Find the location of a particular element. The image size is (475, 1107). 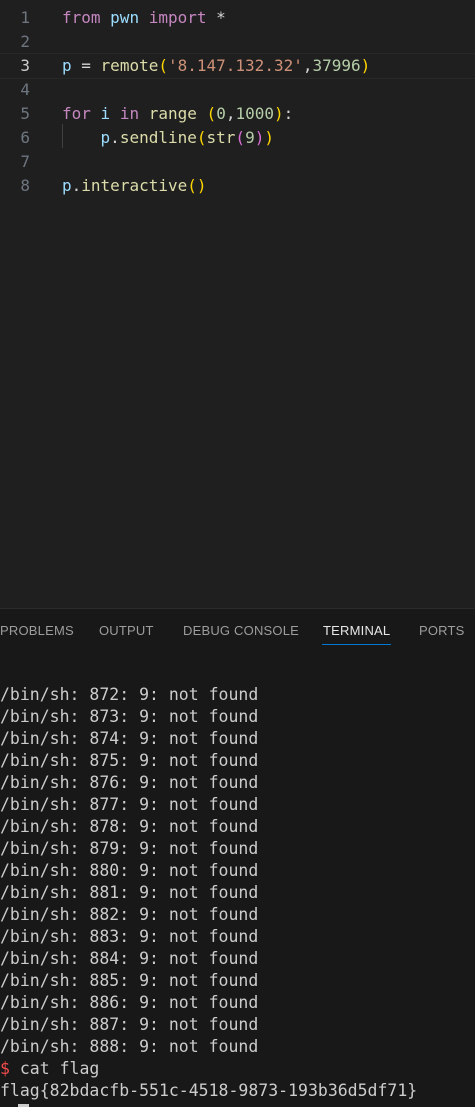

line-number: 4 is located at coordinates (25, 89).